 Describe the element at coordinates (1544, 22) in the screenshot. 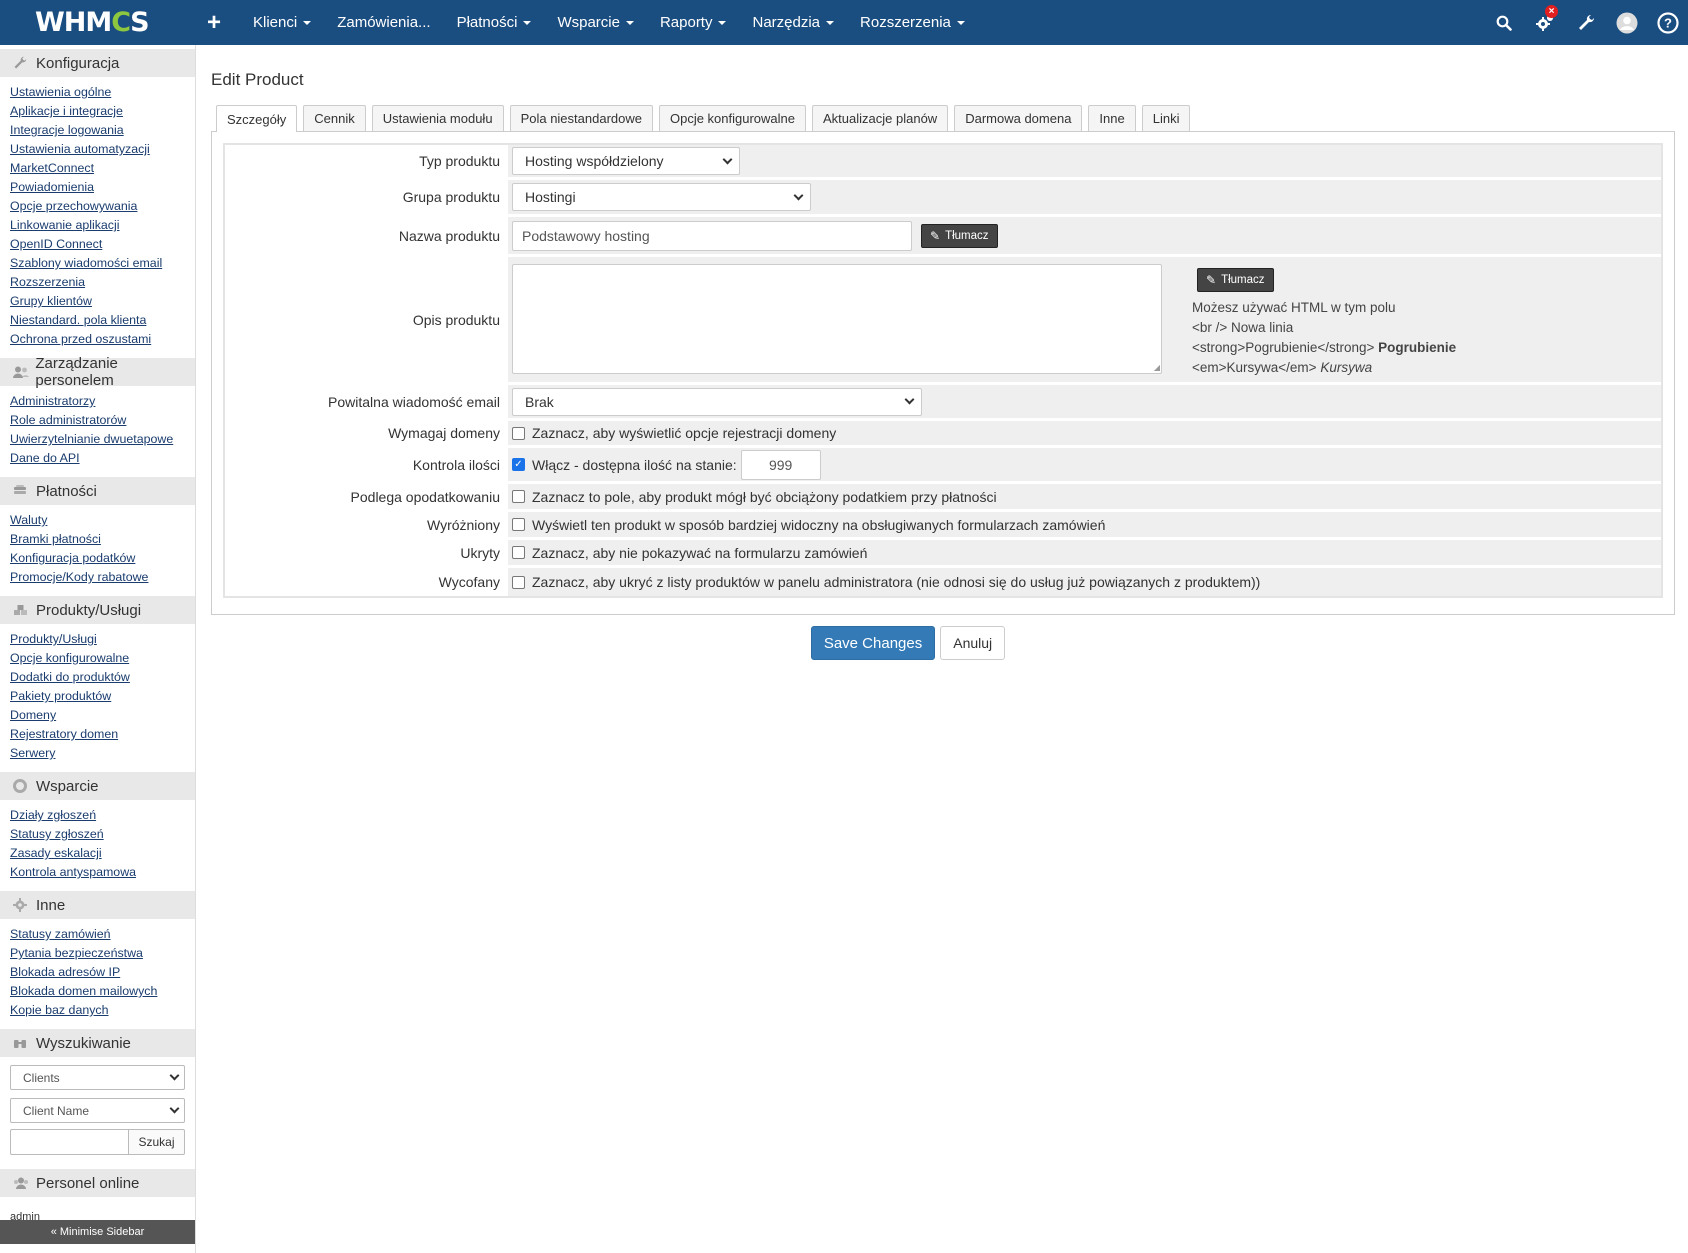

I see `cogs-icon: ×` at that location.